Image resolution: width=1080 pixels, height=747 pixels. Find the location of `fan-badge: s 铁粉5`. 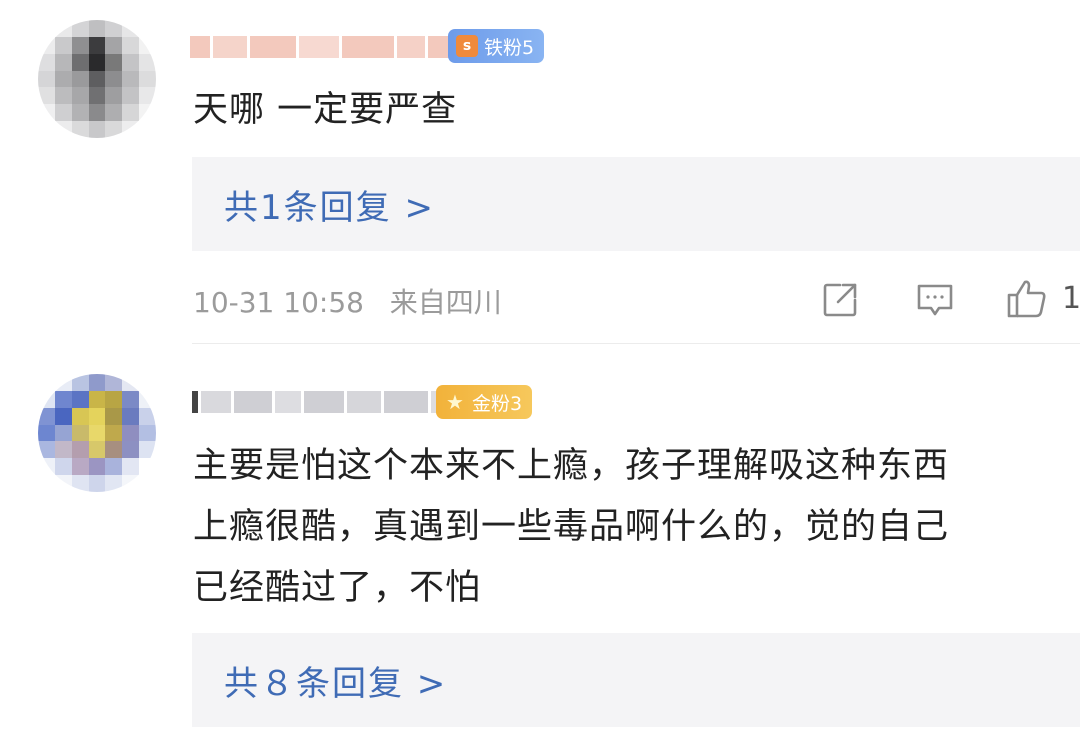

fan-badge: s 铁粉5 is located at coordinates (496, 46).